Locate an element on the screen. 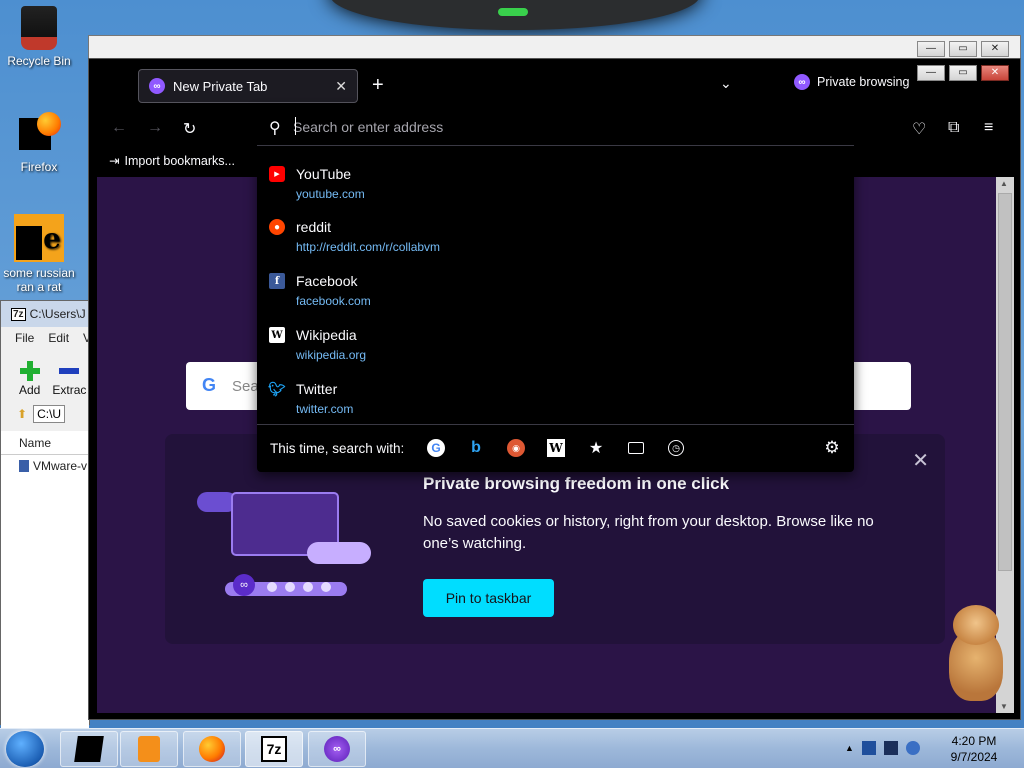 Image resolution: width=1024 pixels, height=768 pixels. gear-icon: ⚙ is located at coordinates (832, 447).